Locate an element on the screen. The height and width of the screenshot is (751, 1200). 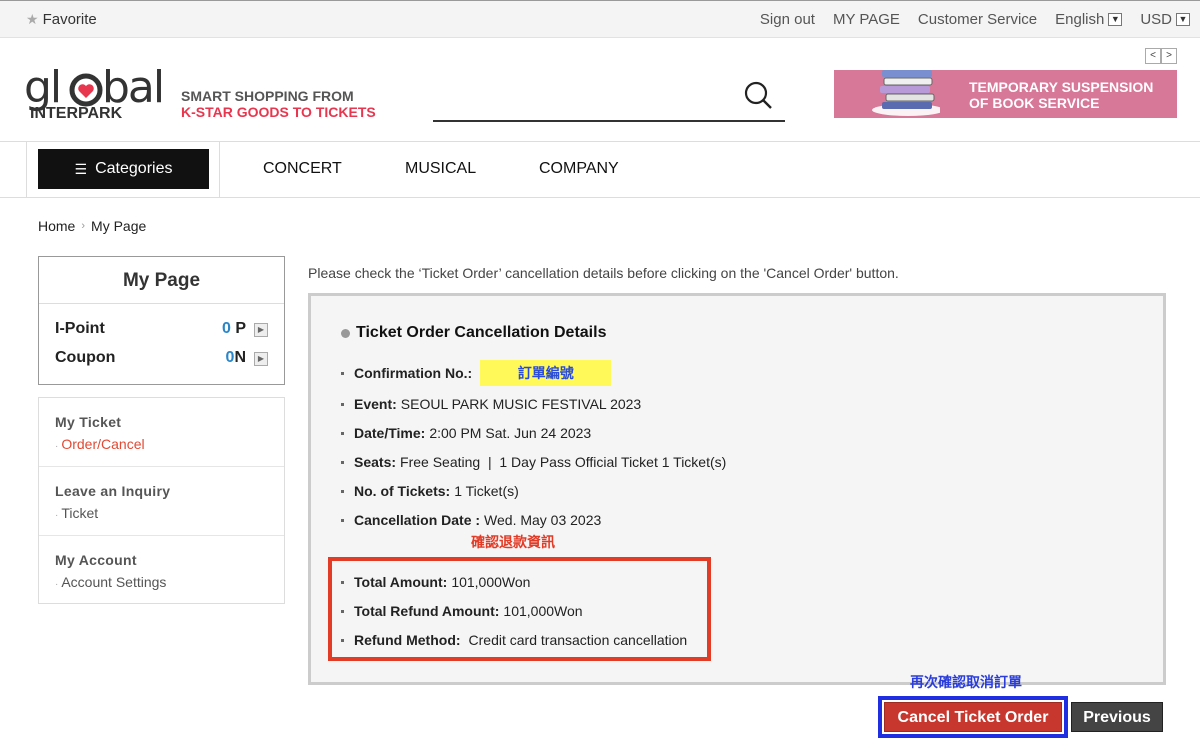
detail-event: Event: SEOUL PARK MUSIC FESTIVAL 2023 is located at coordinates (491, 404).